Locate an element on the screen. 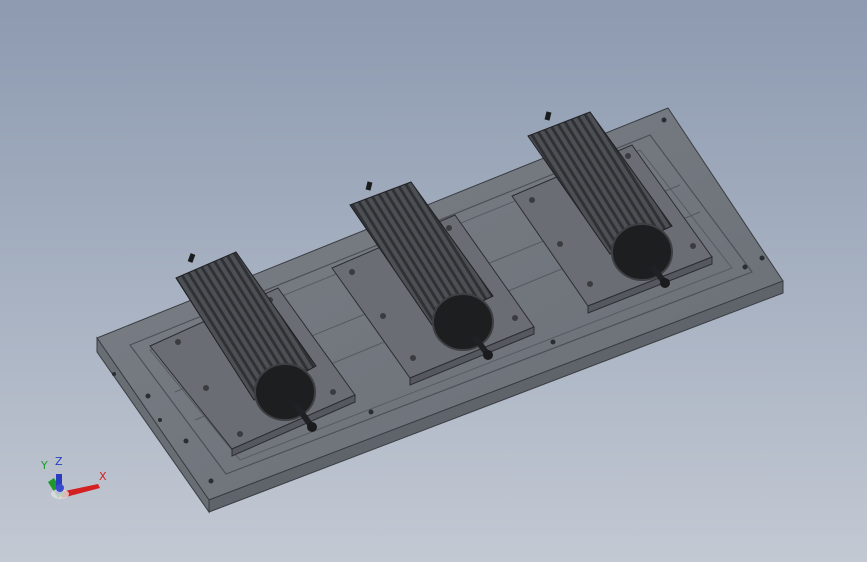 This screenshot has height=562, width=867. resistor-1-end-cap is located at coordinates (285, 392).